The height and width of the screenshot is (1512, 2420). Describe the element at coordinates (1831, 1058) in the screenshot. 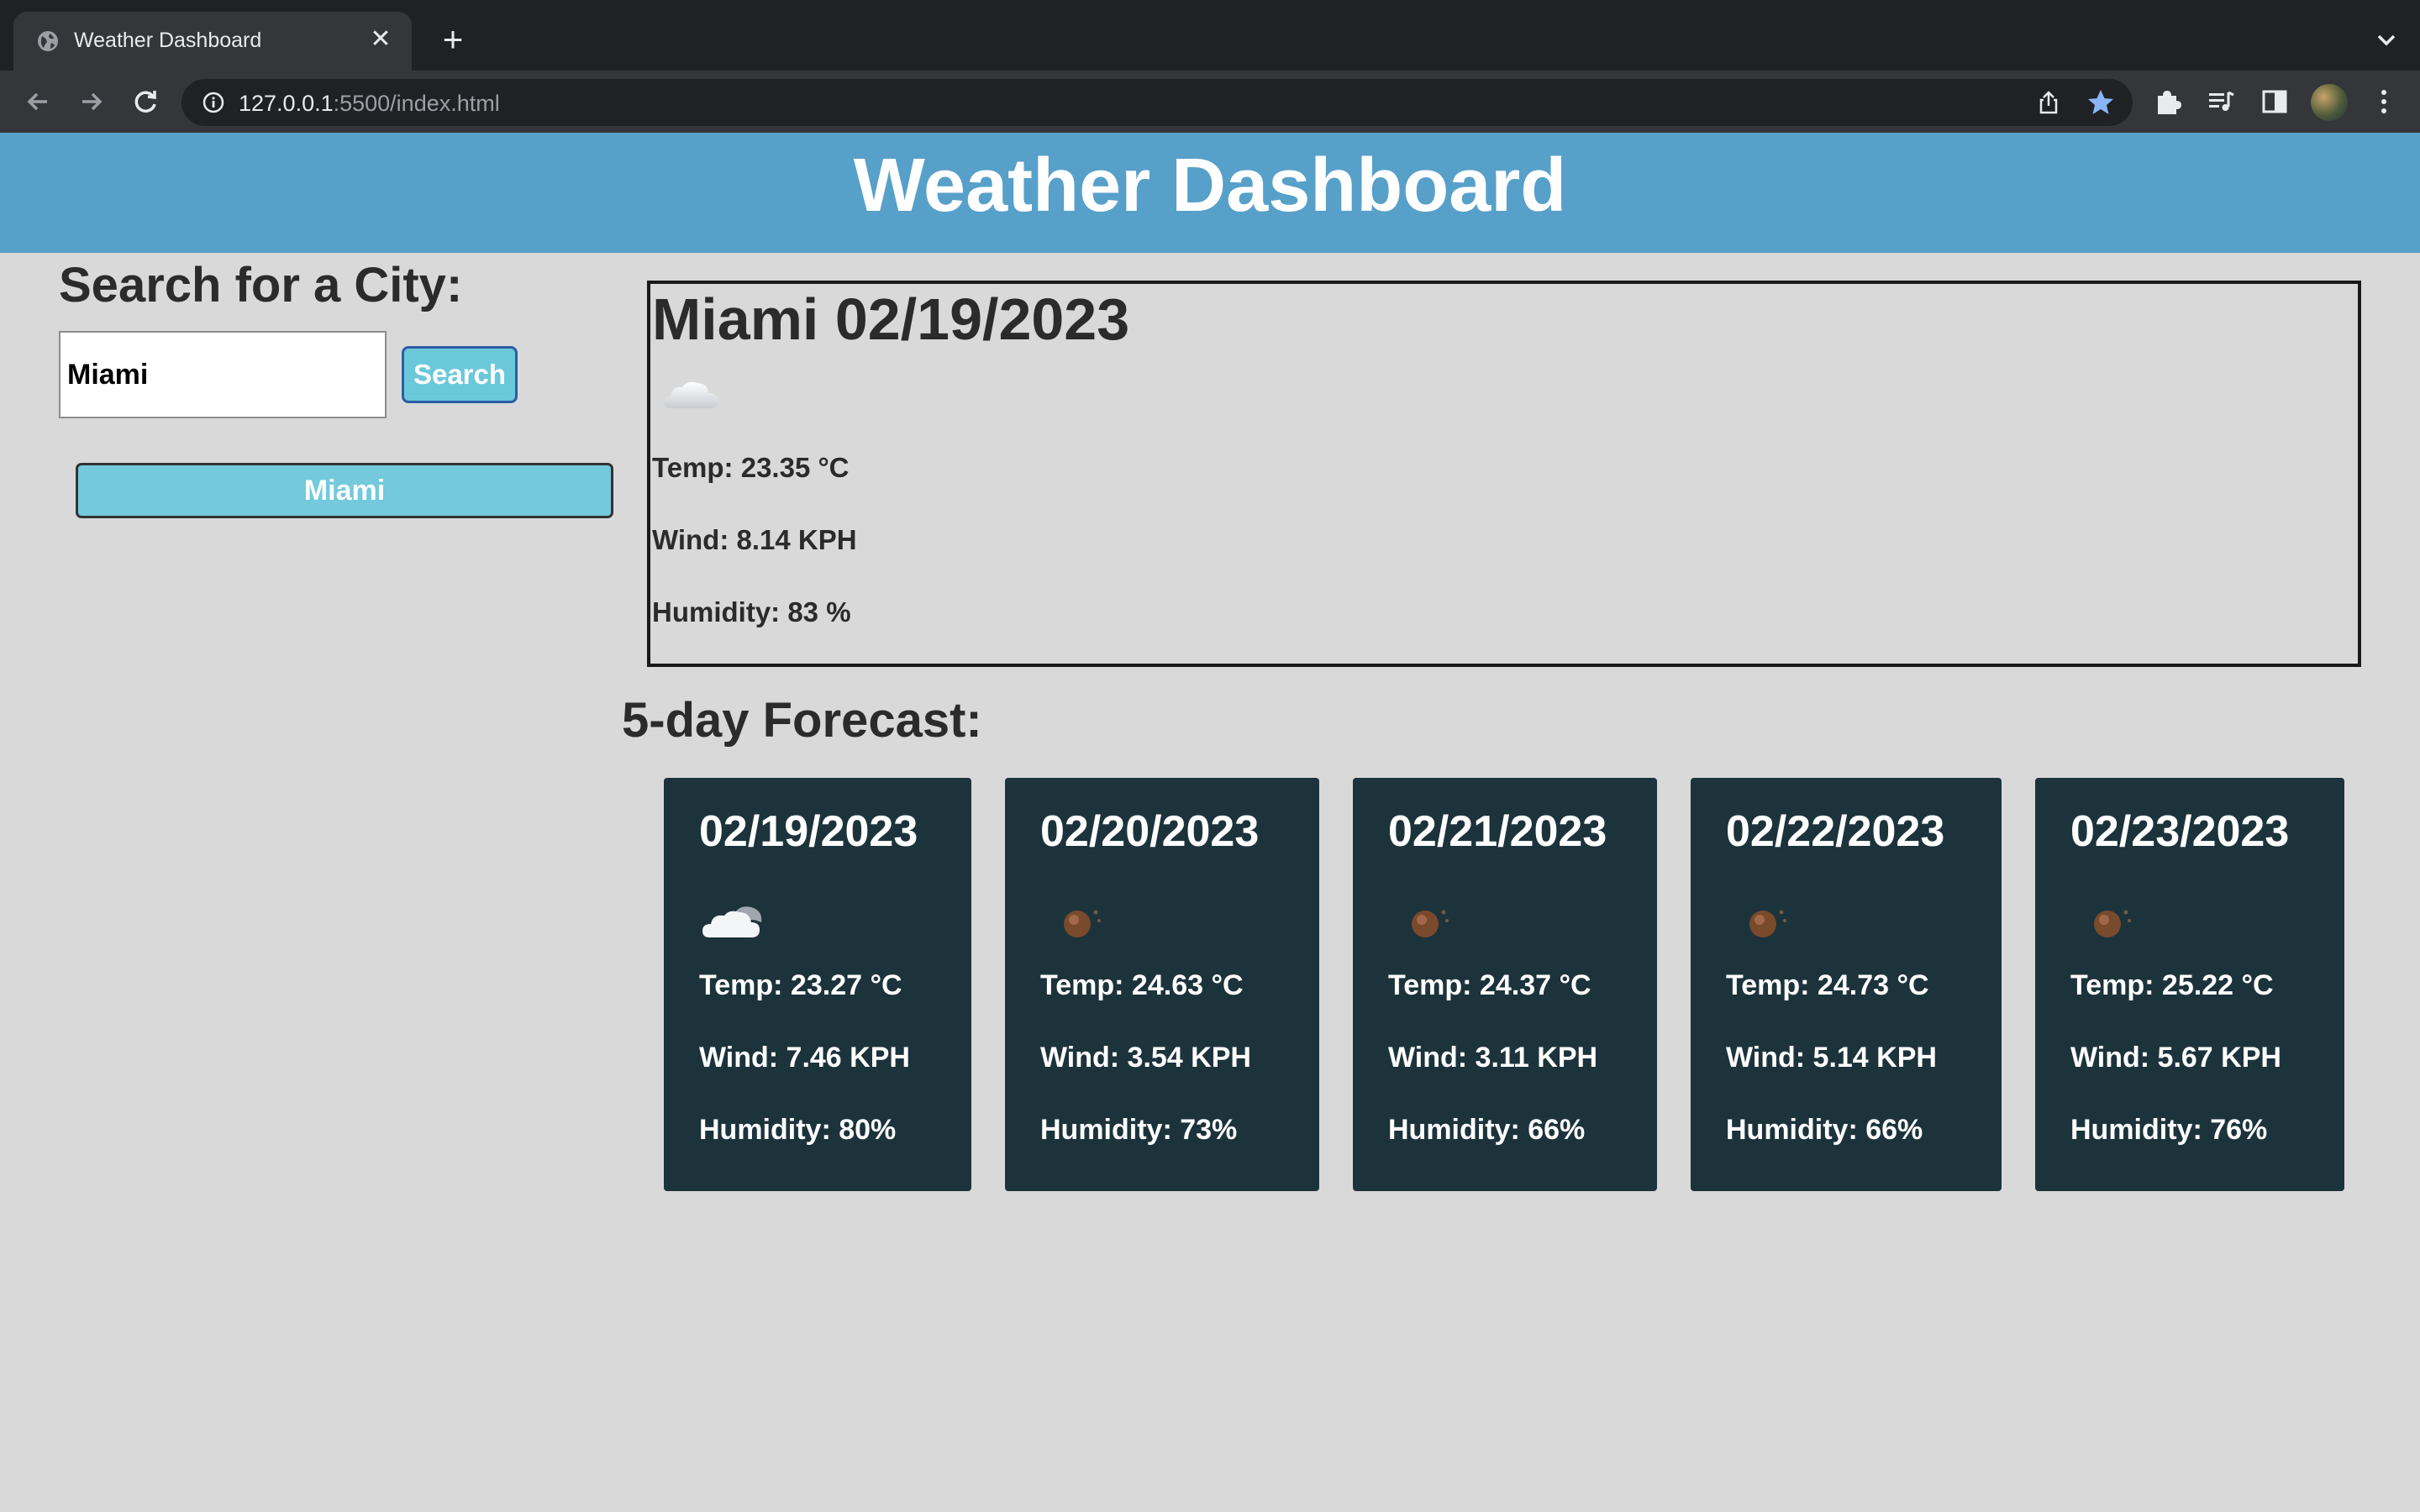

I see `forecast-wind: Wind: 5.14 KPH` at that location.